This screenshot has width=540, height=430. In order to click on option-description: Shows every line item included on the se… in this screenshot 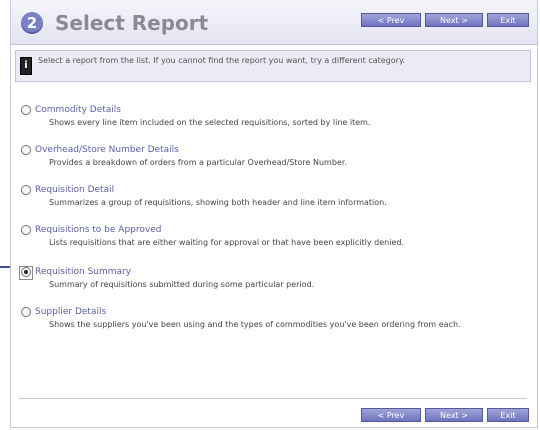, I will do `click(210, 122)`.